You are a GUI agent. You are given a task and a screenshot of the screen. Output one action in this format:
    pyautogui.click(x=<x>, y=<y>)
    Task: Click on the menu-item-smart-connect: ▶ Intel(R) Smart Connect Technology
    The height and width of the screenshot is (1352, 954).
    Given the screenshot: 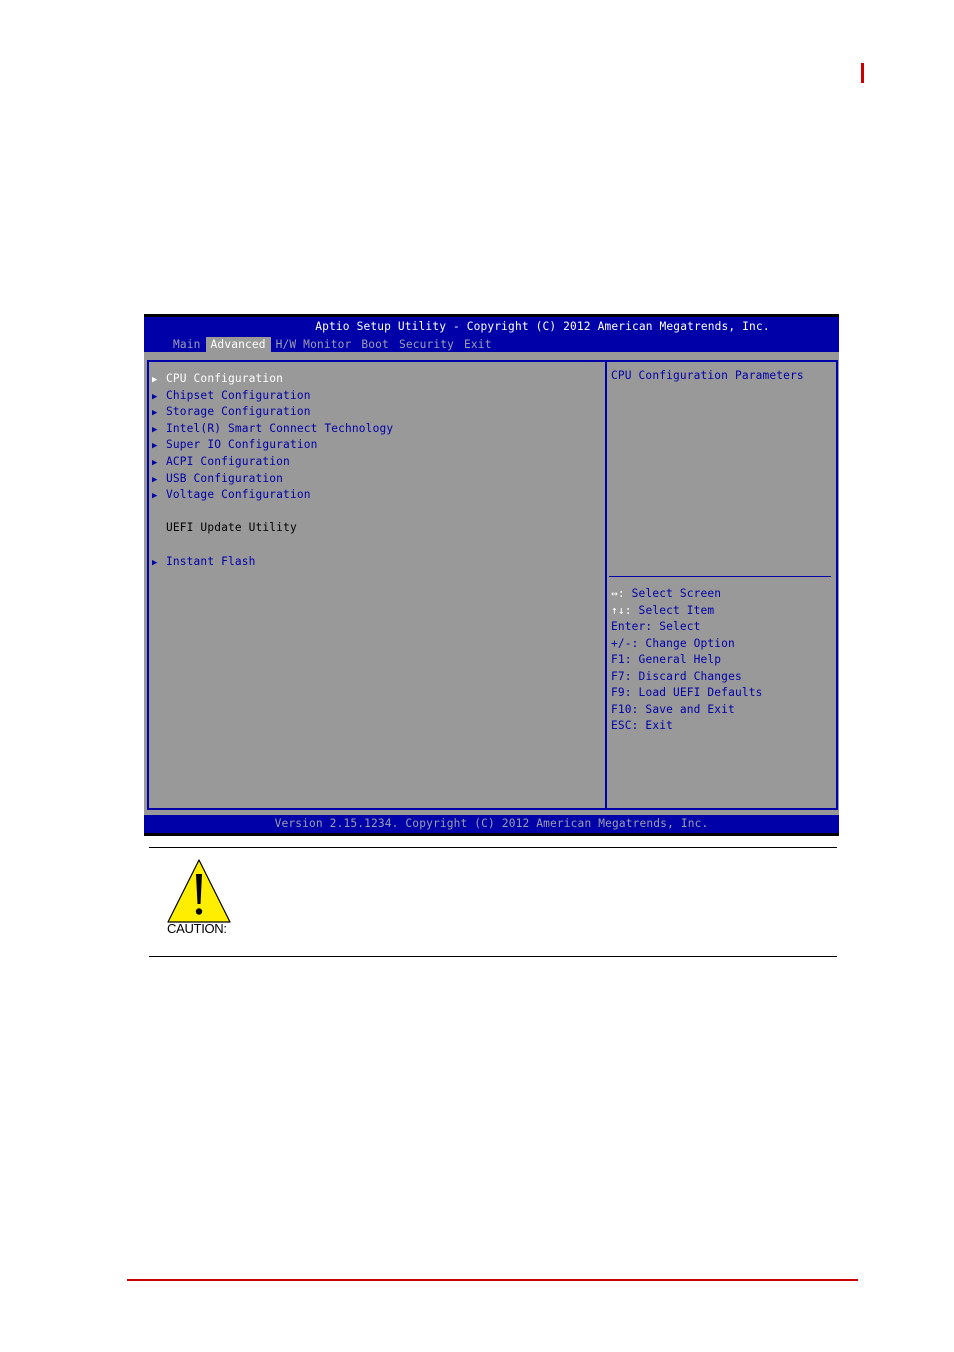 What is the action you would take?
    pyautogui.click(x=272, y=429)
    